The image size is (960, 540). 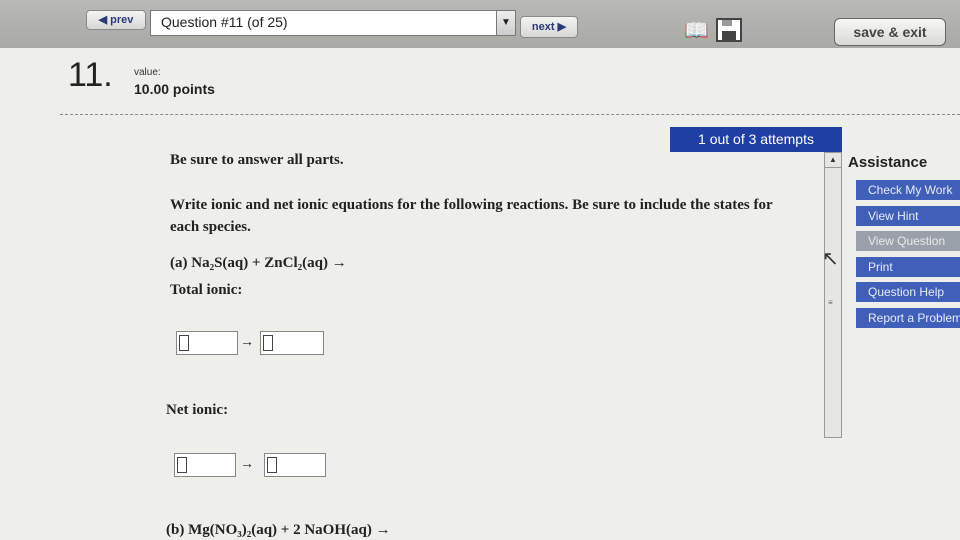 I want to click on instruction-text: Be sure to answer all parts., so click(x=257, y=160).